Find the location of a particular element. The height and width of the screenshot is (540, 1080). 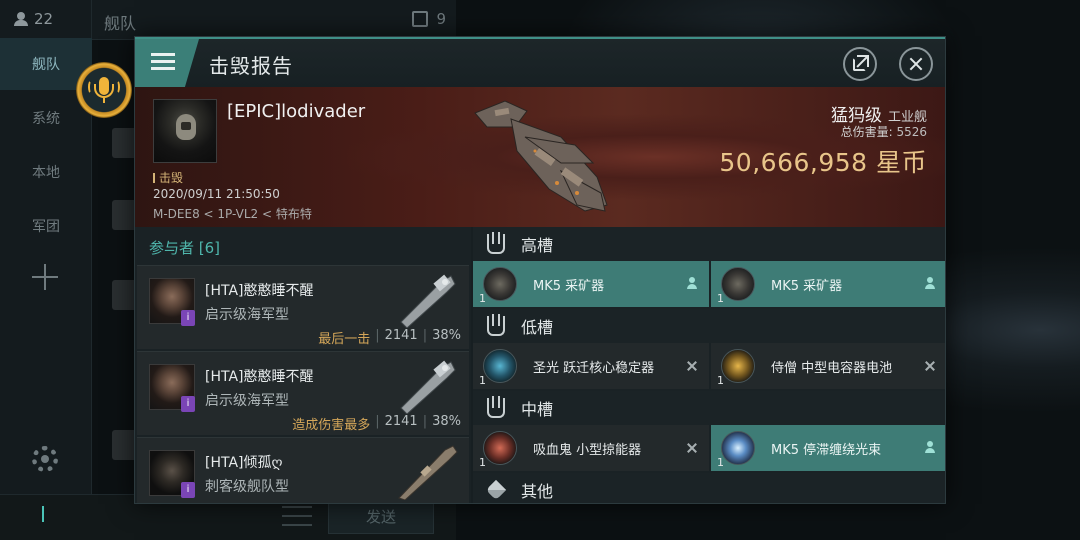

module-item: 1 吸血鬼 小型掠能器 is located at coordinates (591, 448).